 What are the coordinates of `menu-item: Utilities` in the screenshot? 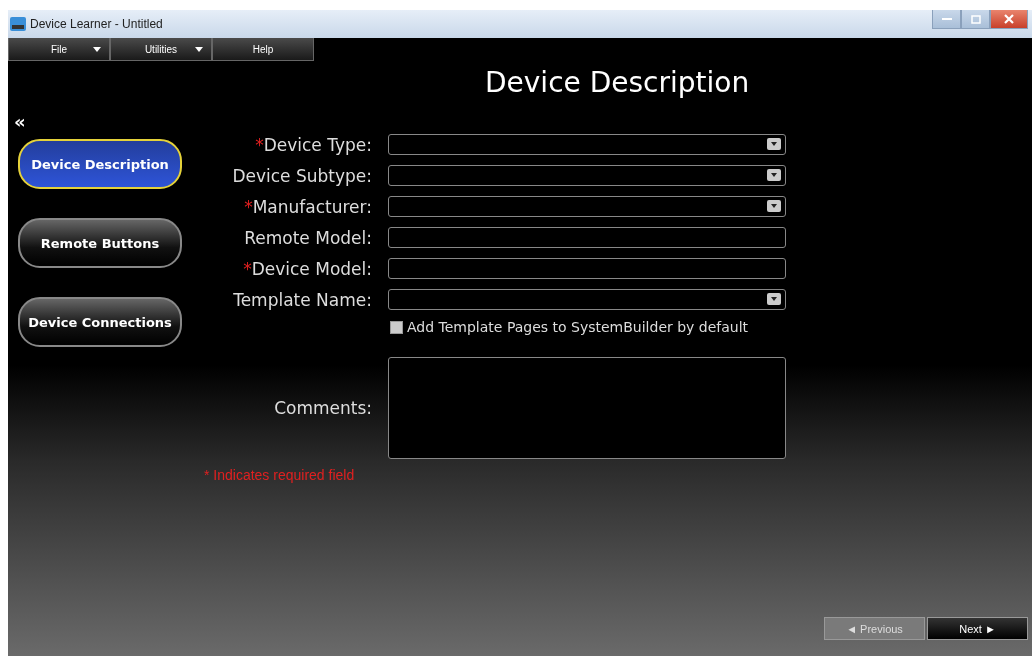 It's located at (161, 49).